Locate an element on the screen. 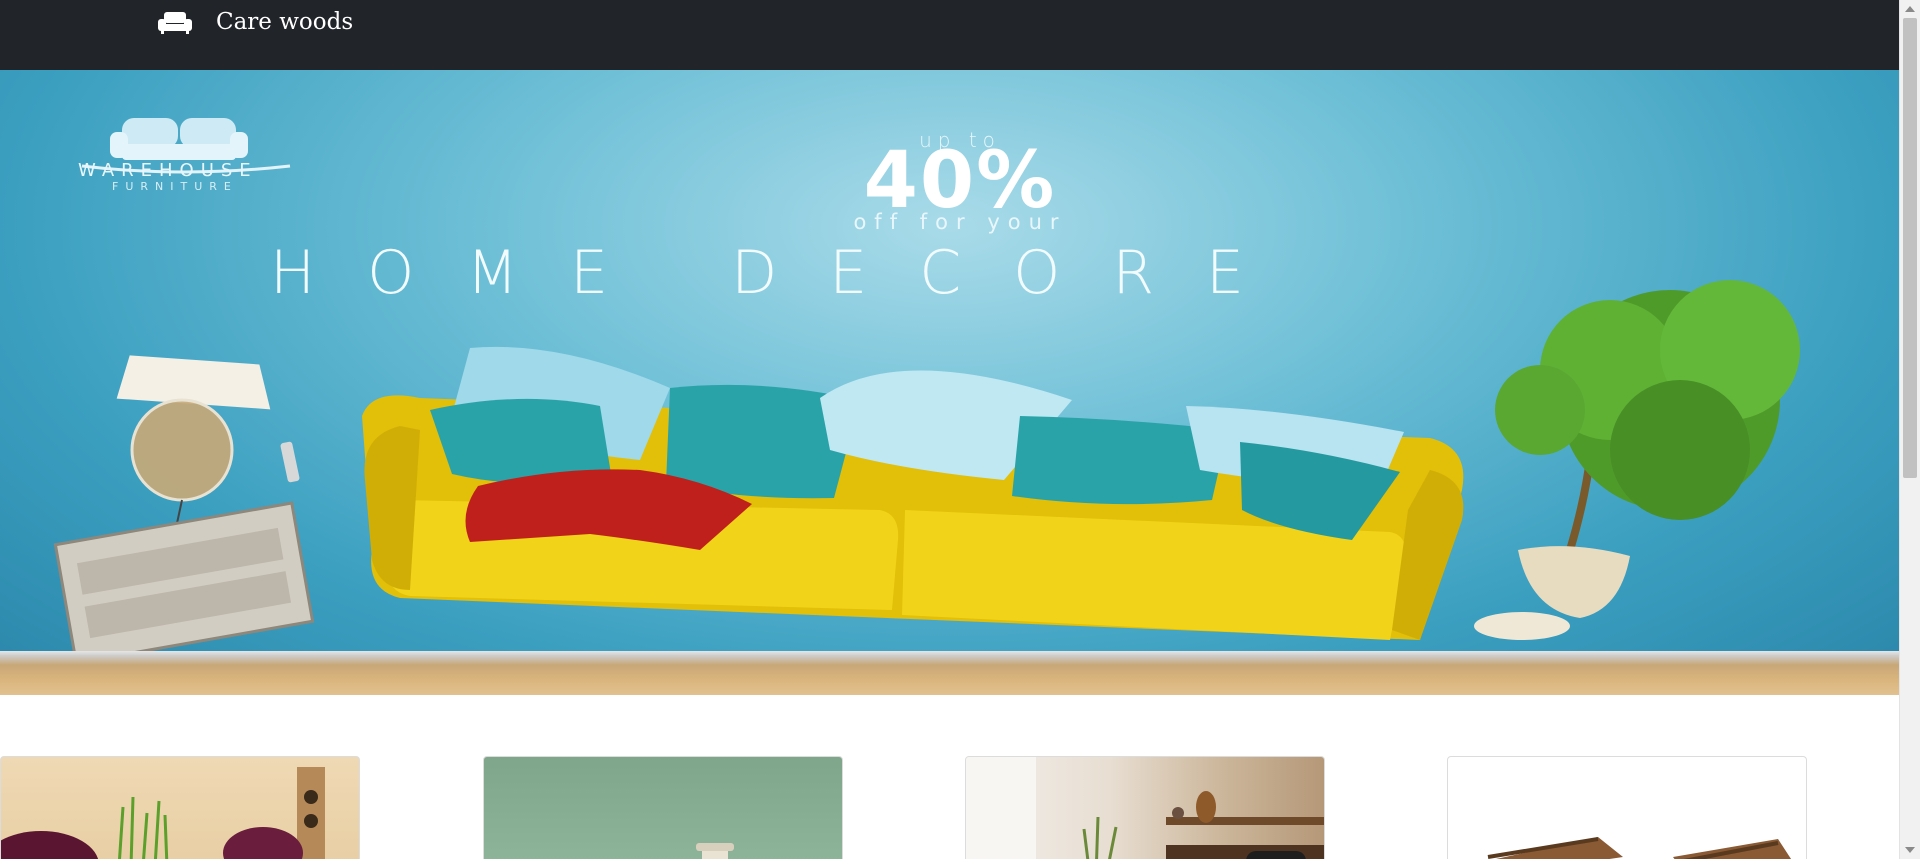 The image size is (1920, 859). chairs-card is located at coordinates (180, 807).